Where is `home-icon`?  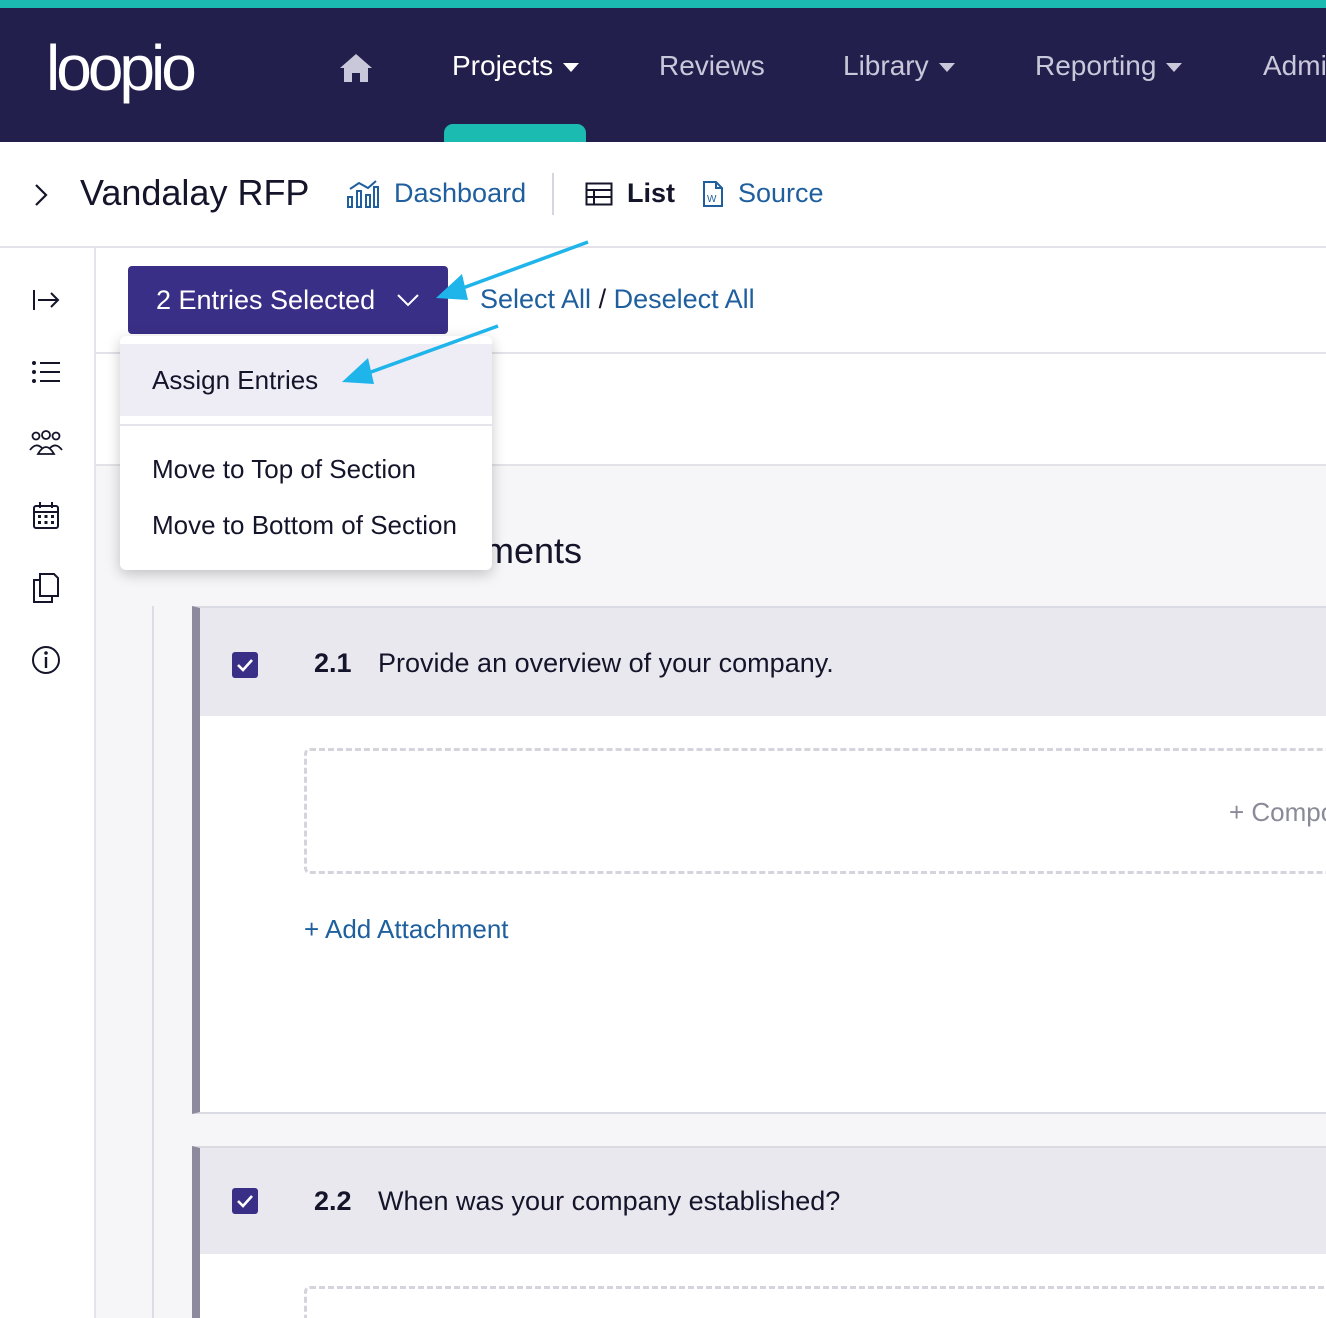 home-icon is located at coordinates (356, 68).